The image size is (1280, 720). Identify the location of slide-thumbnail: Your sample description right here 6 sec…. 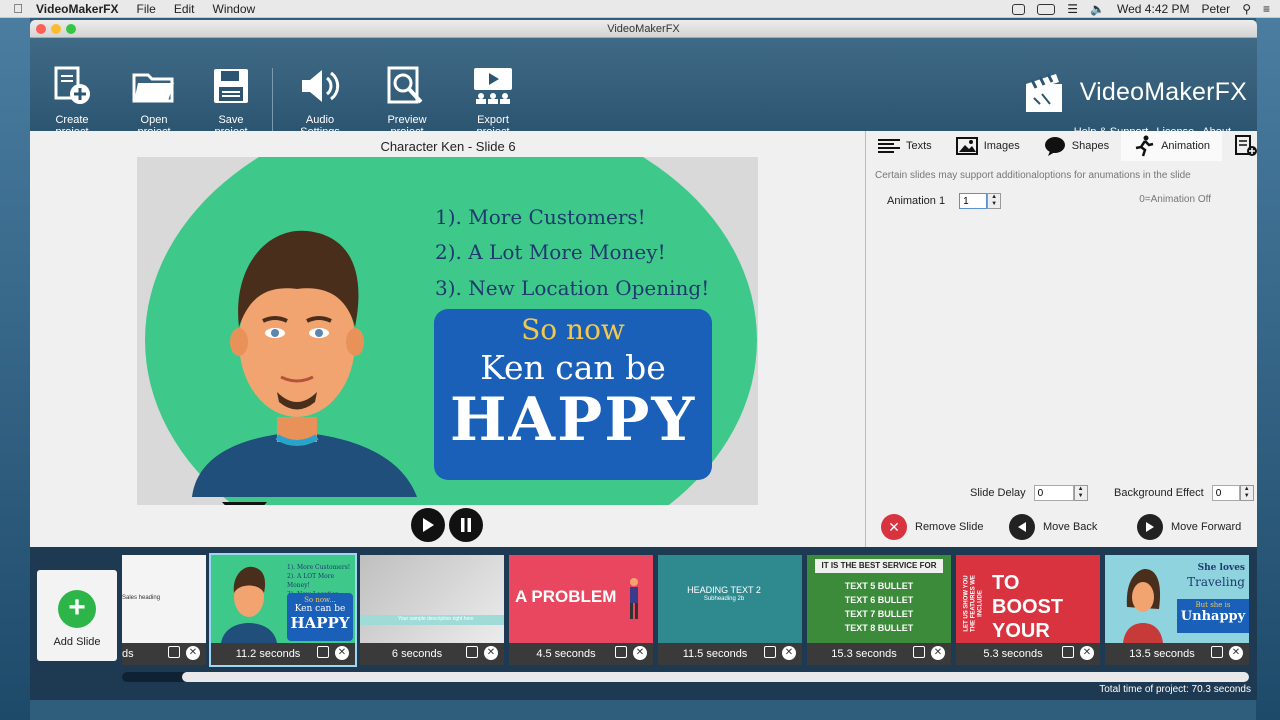
(432, 610).